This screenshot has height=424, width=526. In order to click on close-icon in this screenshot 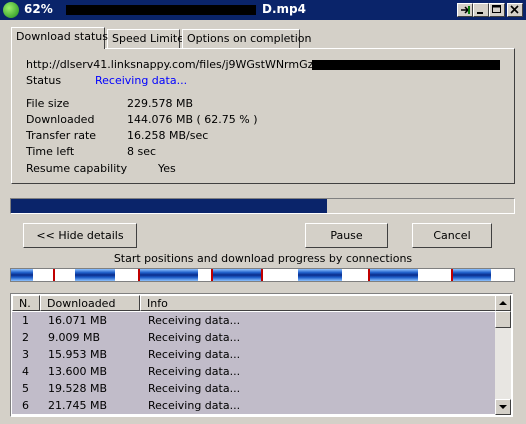, I will do `click(515, 10)`.